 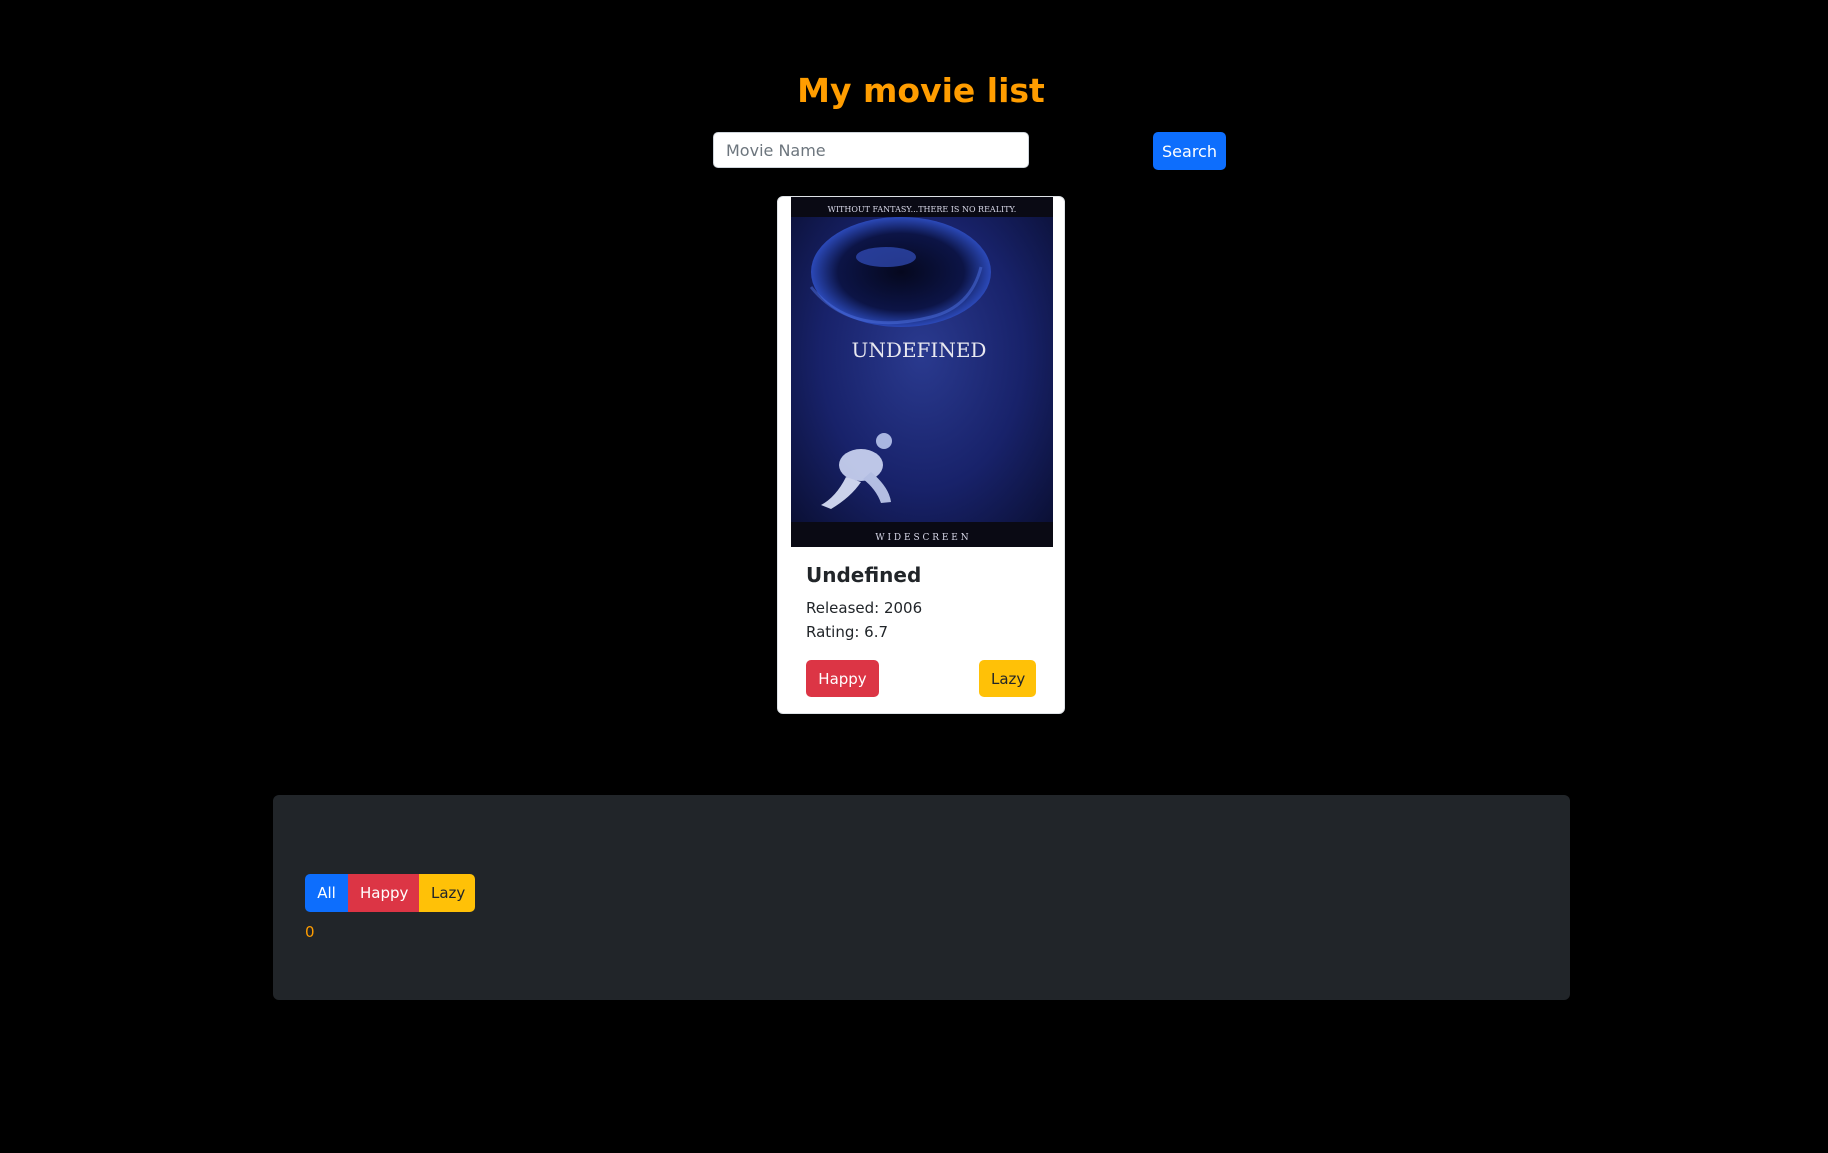 What do you see at coordinates (922, 209) in the screenshot?
I see `poster-tagline: WITHOUT FANTASY...THERE IS NO REALITY.` at bounding box center [922, 209].